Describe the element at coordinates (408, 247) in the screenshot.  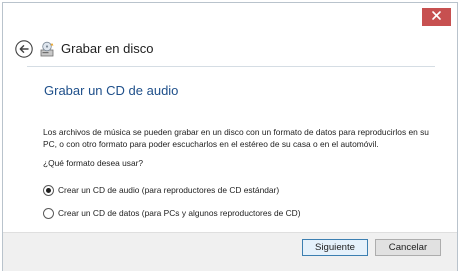
I see `cancel-button: Cancelar` at that location.